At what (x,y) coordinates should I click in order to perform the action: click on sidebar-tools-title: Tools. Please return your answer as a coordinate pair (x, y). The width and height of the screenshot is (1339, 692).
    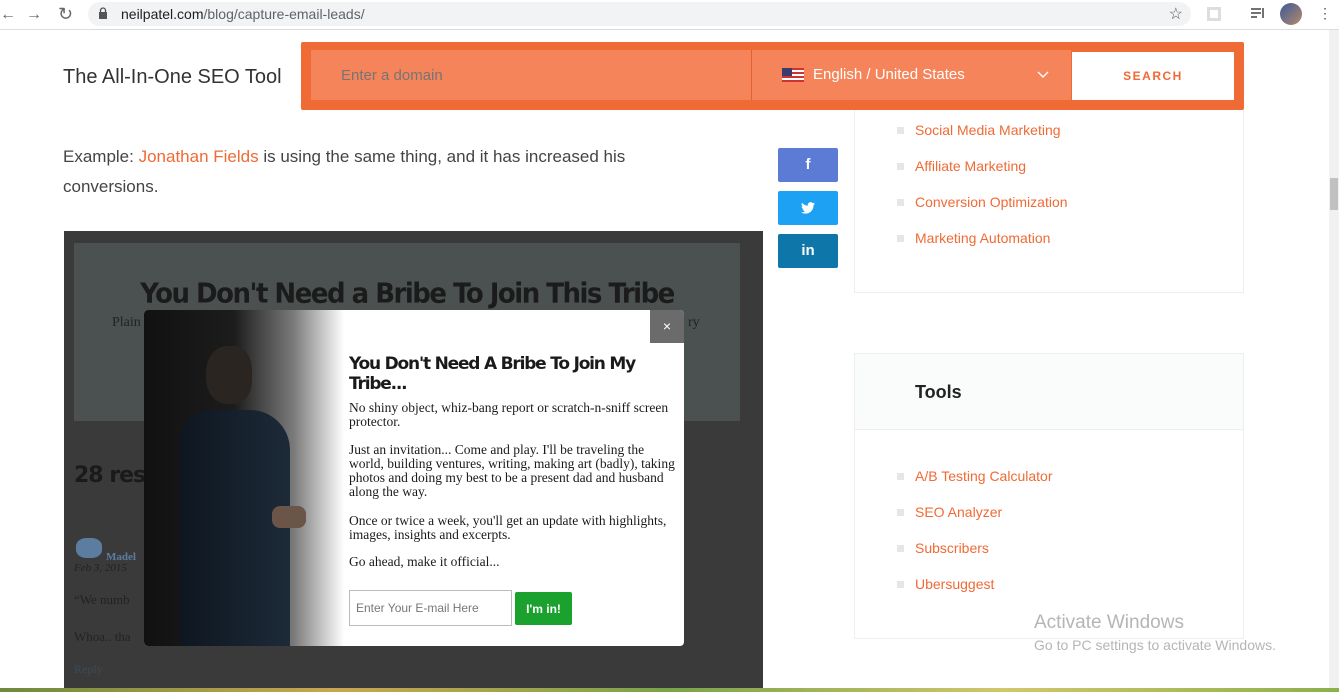
    Looking at the image, I should click on (938, 392).